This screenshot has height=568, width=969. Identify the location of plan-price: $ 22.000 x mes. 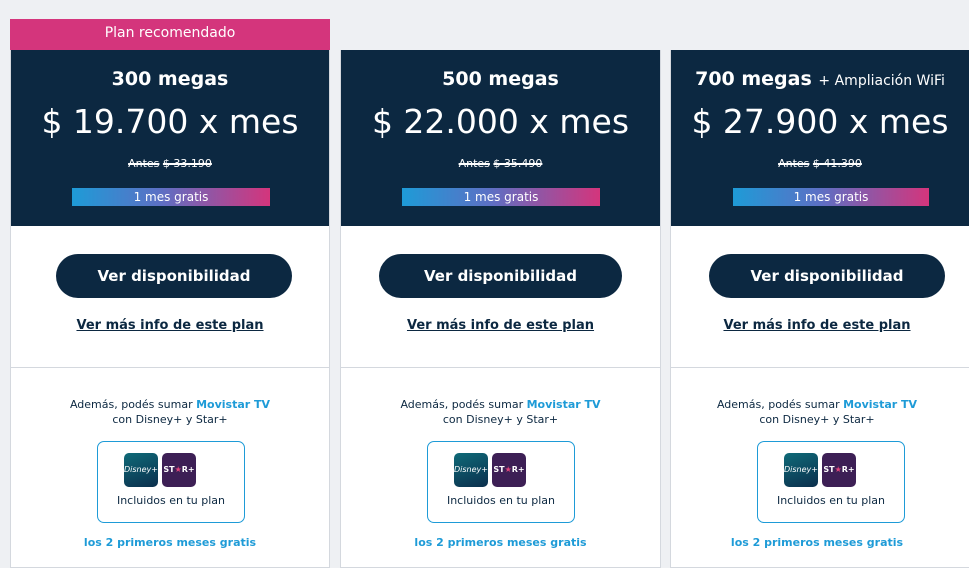
(500, 121).